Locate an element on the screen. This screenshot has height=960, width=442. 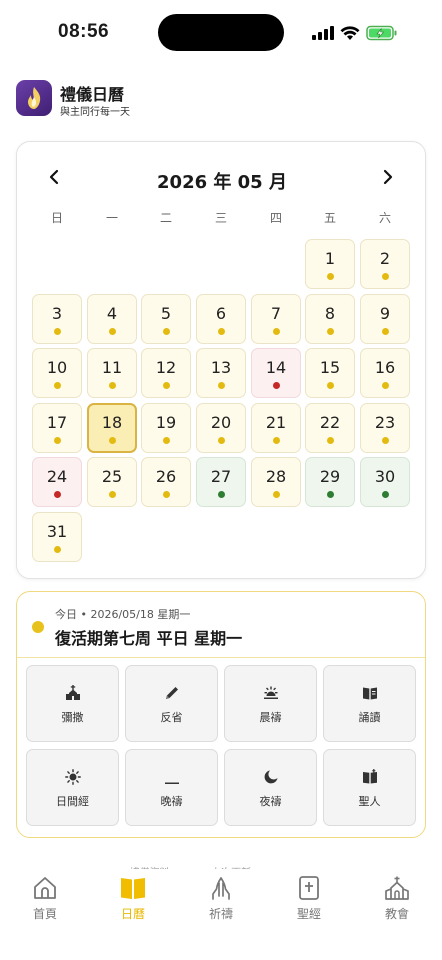
day-cell: 23 is located at coordinates (385, 427).